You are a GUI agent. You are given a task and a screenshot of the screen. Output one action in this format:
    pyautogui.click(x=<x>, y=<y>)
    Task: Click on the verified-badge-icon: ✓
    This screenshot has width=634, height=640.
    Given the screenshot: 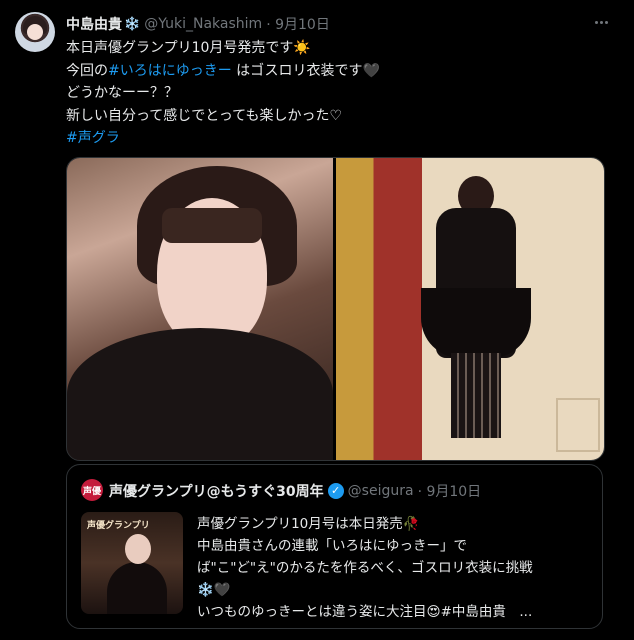 What is the action you would take?
    pyautogui.click(x=335, y=491)
    